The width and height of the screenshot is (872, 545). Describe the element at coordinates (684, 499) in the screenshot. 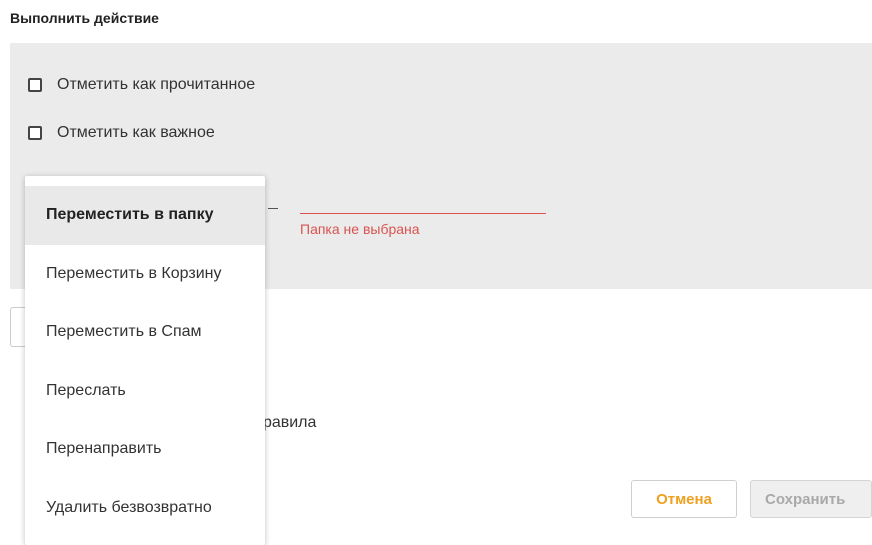

I see `cancel-button: Отмена` at that location.